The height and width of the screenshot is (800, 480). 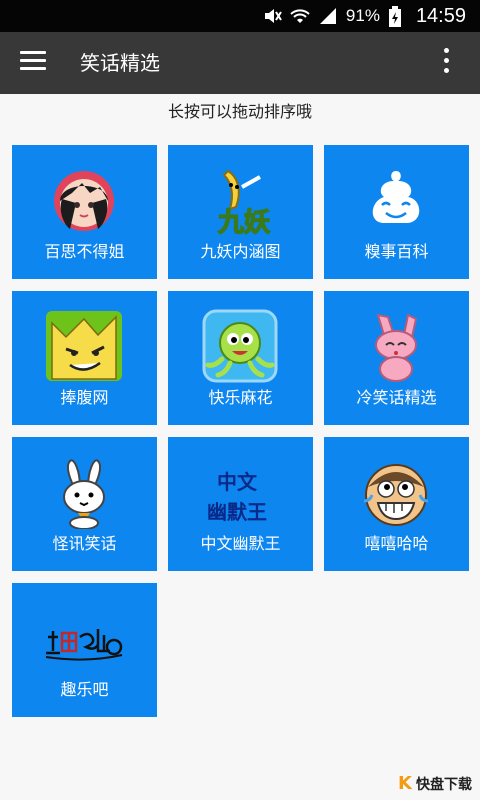 What do you see at coordinates (240, 63) in the screenshot?
I see `app-bar: 笑话精选` at bounding box center [240, 63].